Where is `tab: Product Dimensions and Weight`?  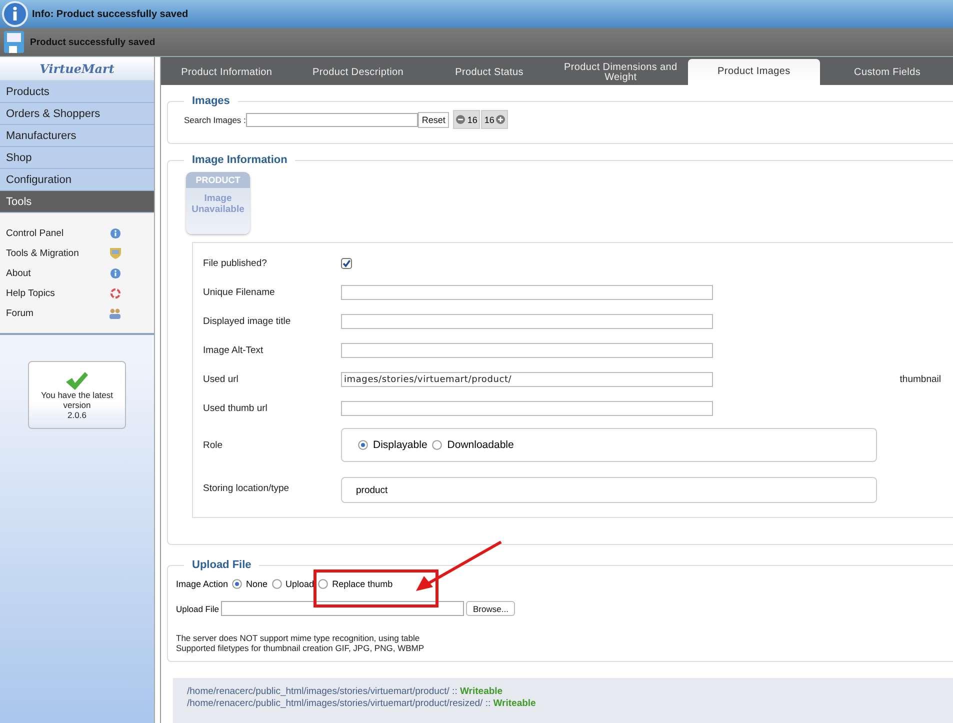
tab: Product Dimensions and Weight is located at coordinates (620, 72).